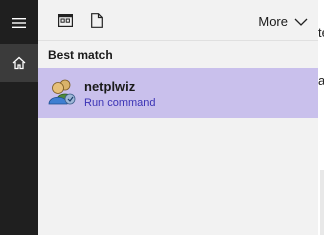 This screenshot has height=240, width=324. Describe the element at coordinates (19, 117) in the screenshot. I see `left-rail` at that location.